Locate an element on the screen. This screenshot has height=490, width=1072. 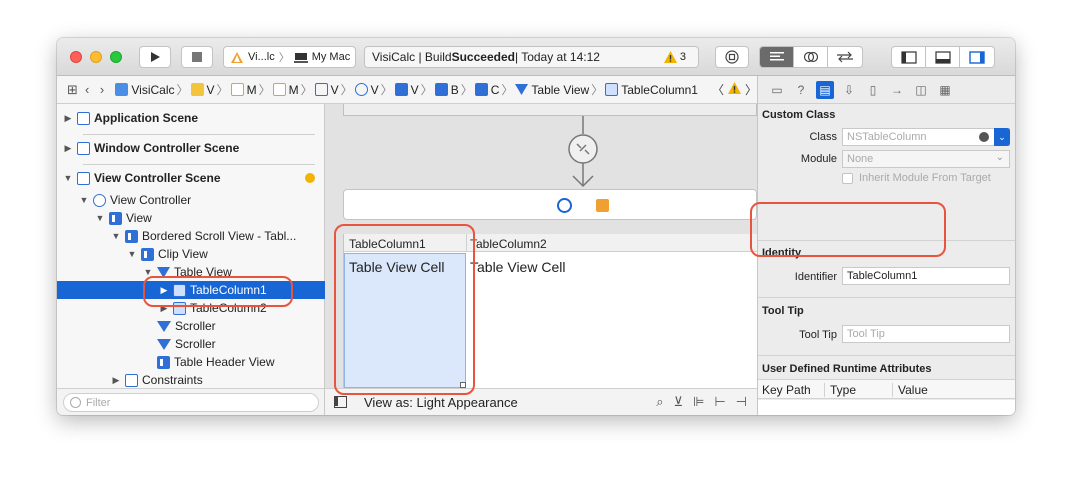
path-item-scroll-view: B is located at coordinates (446, 89).